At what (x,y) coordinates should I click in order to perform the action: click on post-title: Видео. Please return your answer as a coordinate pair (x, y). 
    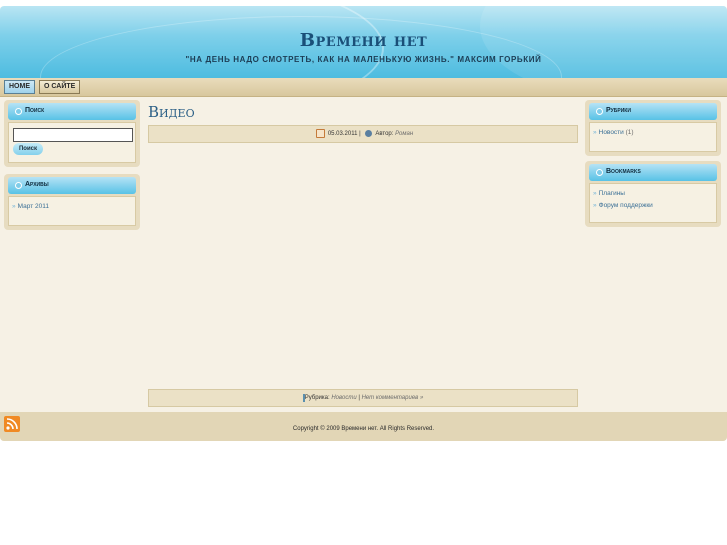
    Looking at the image, I should click on (171, 112).